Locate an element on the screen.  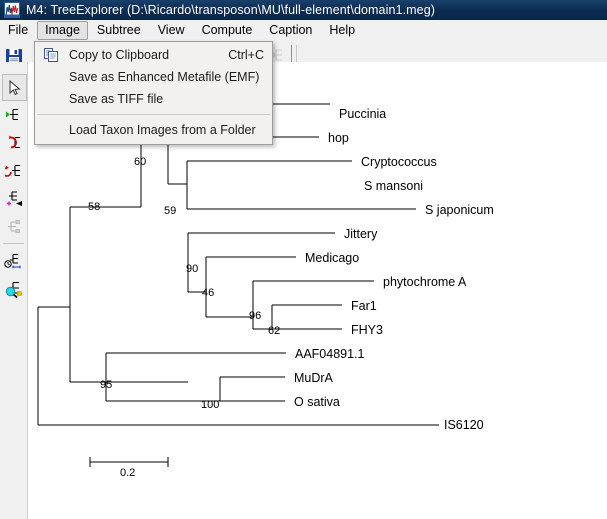
support-value: 95 is located at coordinates (106, 385).